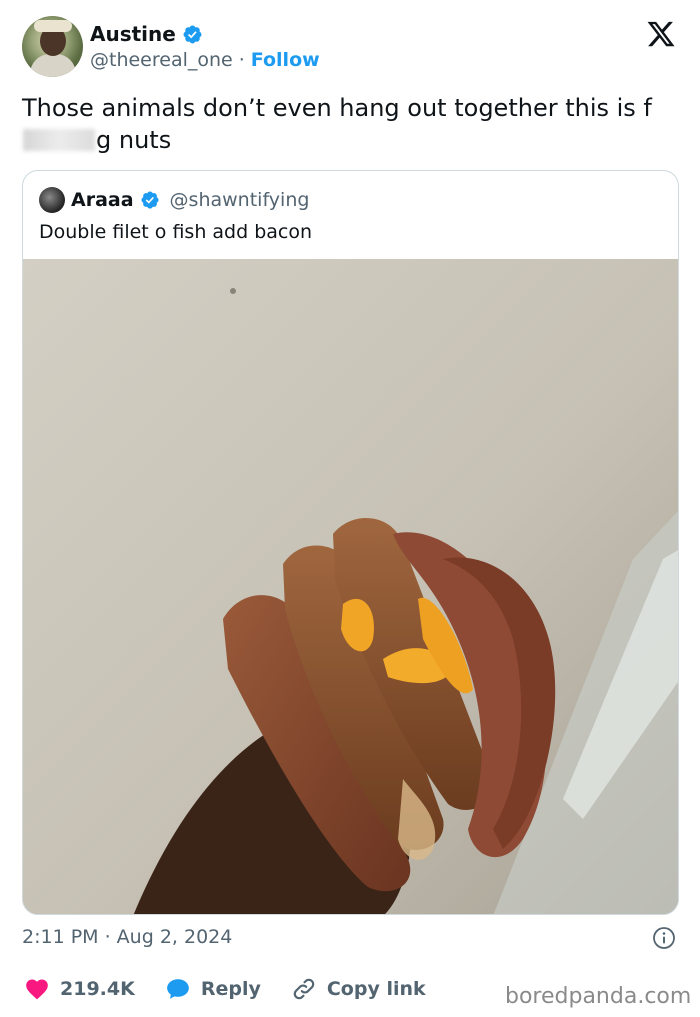 The height and width of the screenshot is (1017, 700). What do you see at coordinates (240, 200) in the screenshot?
I see `quoted-handle: @shawntifying` at bounding box center [240, 200].